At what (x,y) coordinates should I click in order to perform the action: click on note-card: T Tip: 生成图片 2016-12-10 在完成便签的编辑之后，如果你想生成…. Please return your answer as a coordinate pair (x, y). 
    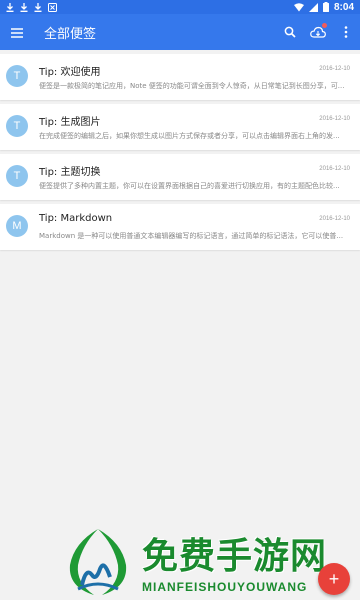
    Looking at the image, I should click on (180, 127).